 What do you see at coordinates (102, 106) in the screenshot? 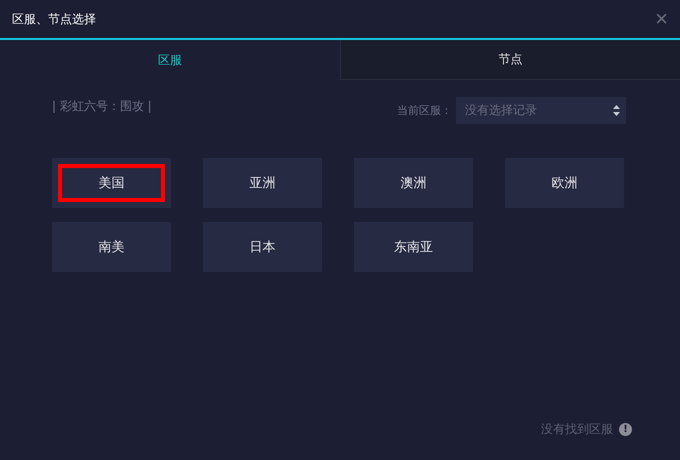
I see `game-label: | 彩虹六号：围攻 |` at bounding box center [102, 106].